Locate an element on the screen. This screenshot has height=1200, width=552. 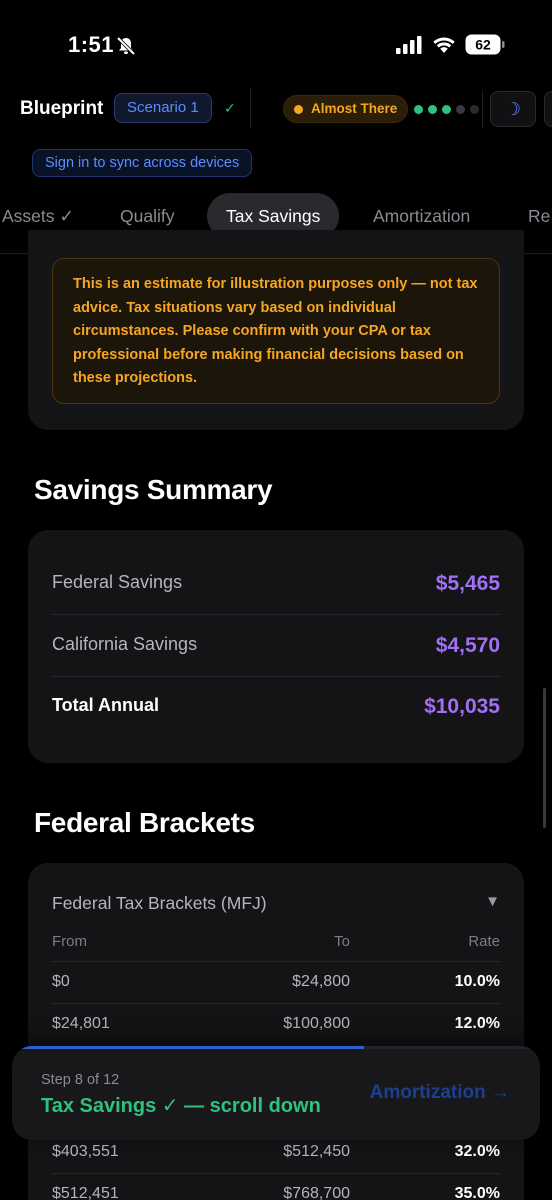
row-value: $4,570 is located at coordinates (467, 645).